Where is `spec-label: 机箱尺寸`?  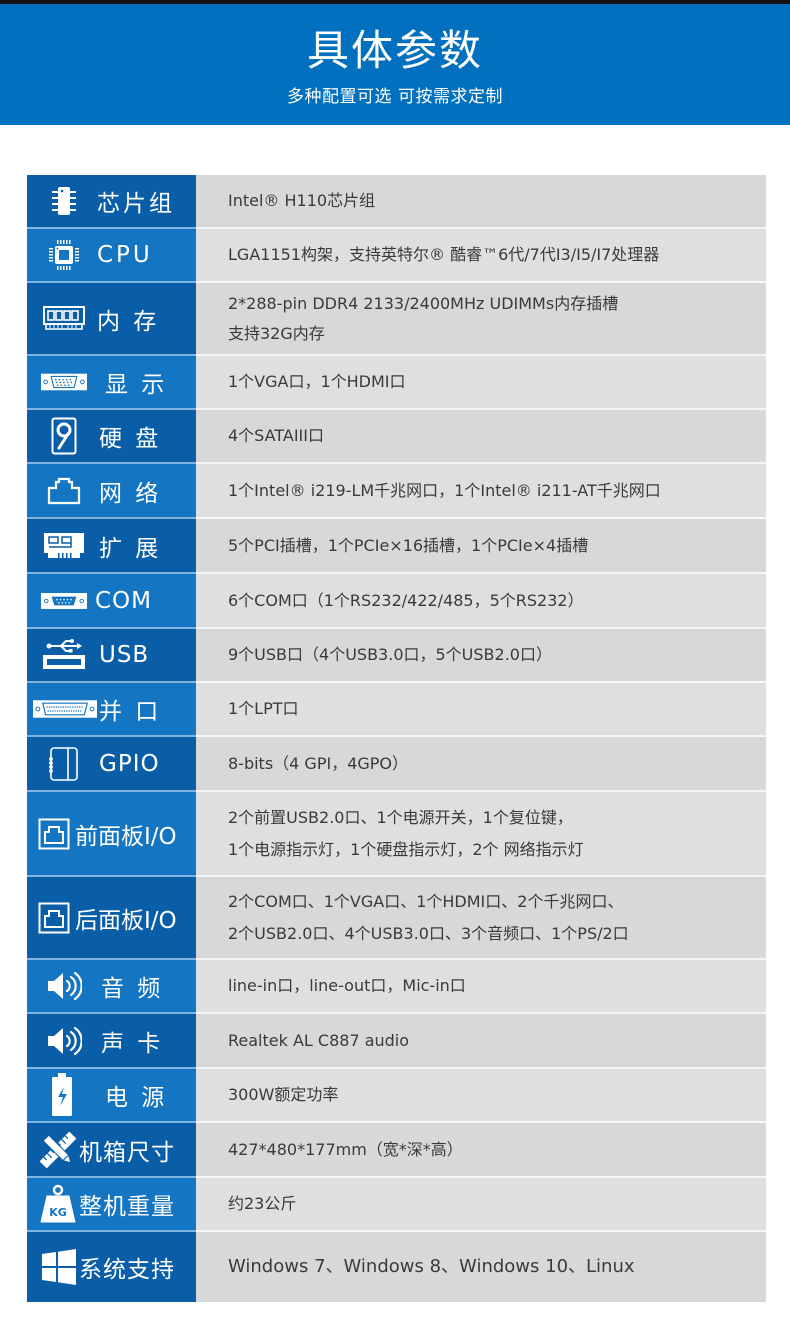
spec-label: 机箱尺寸 is located at coordinates (127, 1152).